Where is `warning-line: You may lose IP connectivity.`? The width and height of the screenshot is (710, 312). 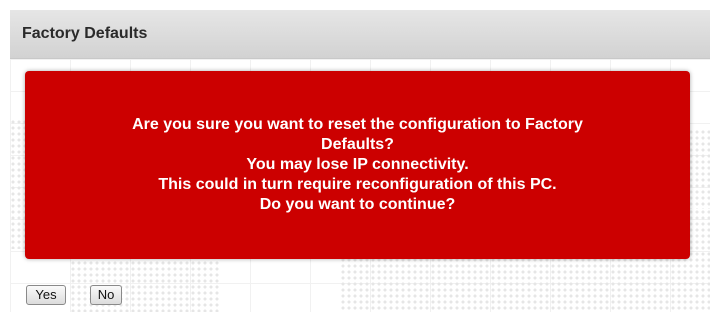 warning-line: You may lose IP connectivity. is located at coordinates (357, 164).